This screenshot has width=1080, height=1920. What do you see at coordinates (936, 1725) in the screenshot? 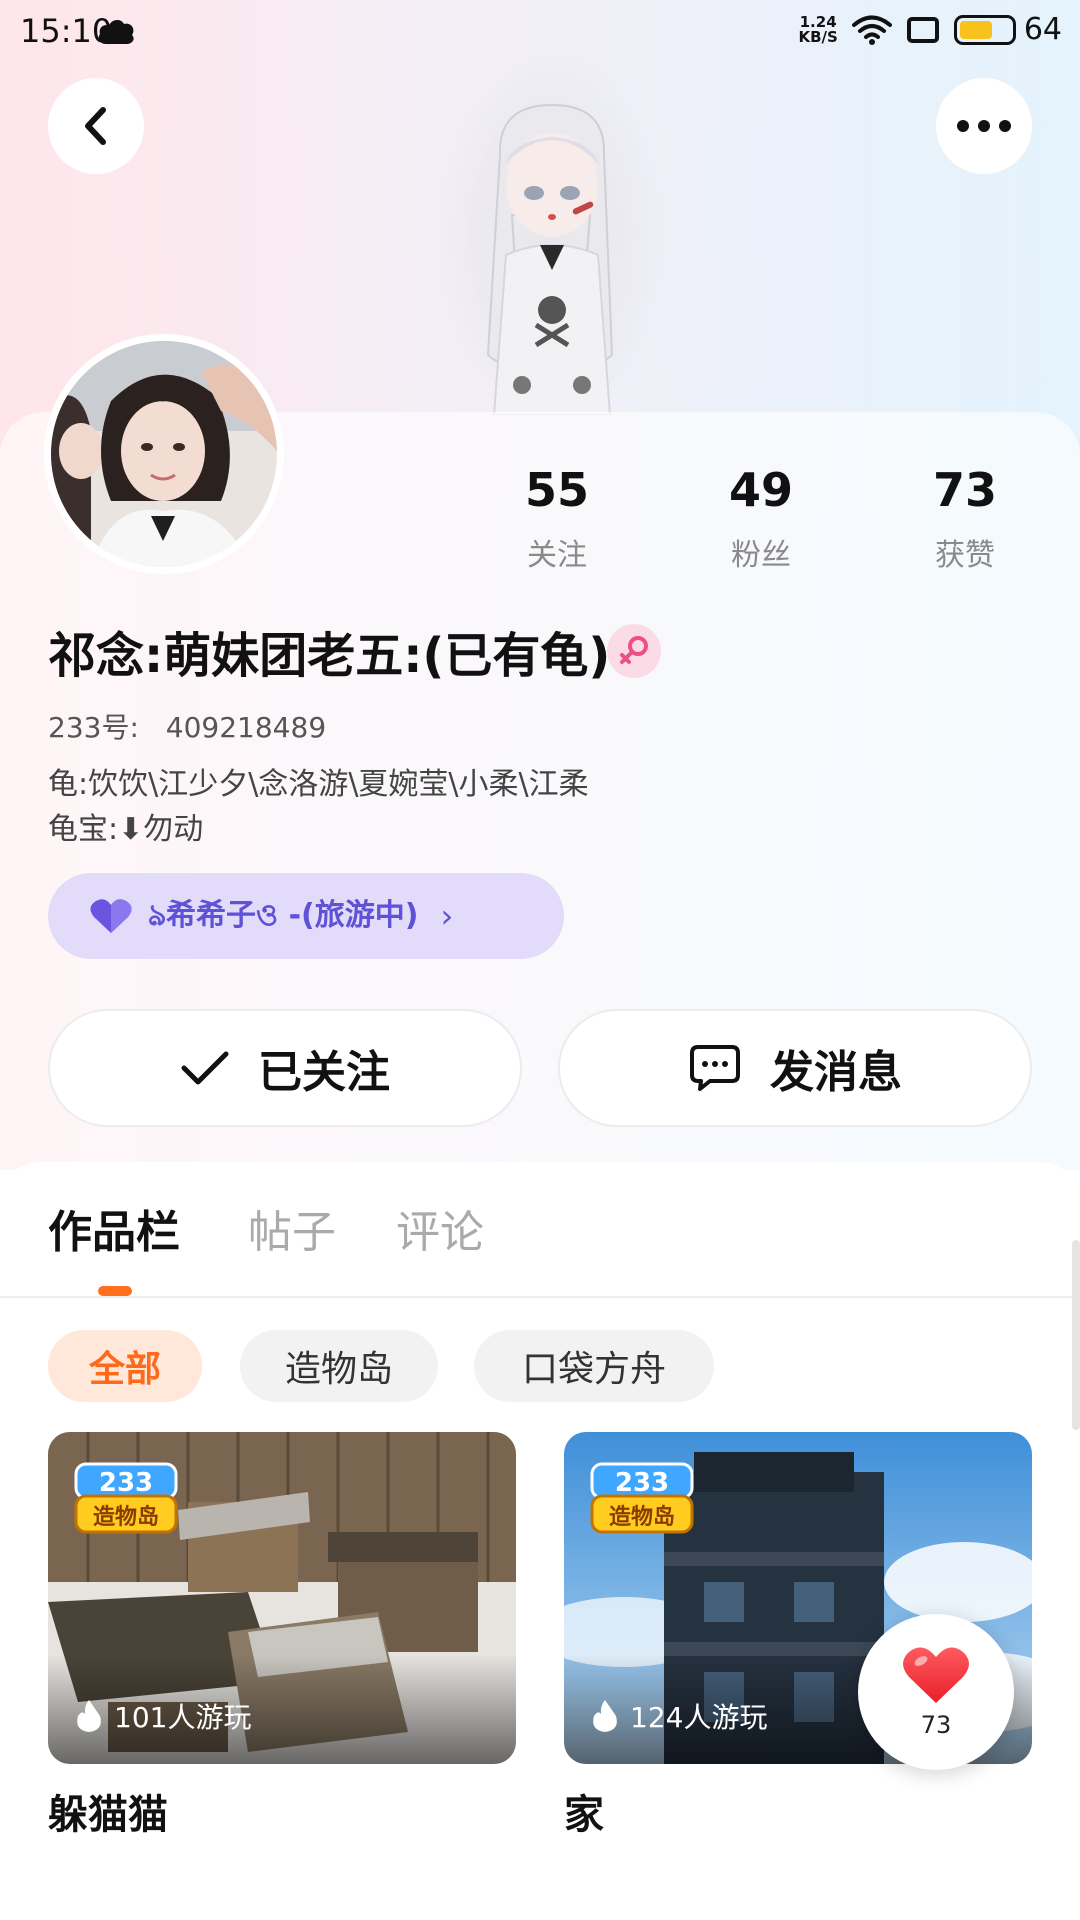
I see `like-count: 73` at bounding box center [936, 1725].